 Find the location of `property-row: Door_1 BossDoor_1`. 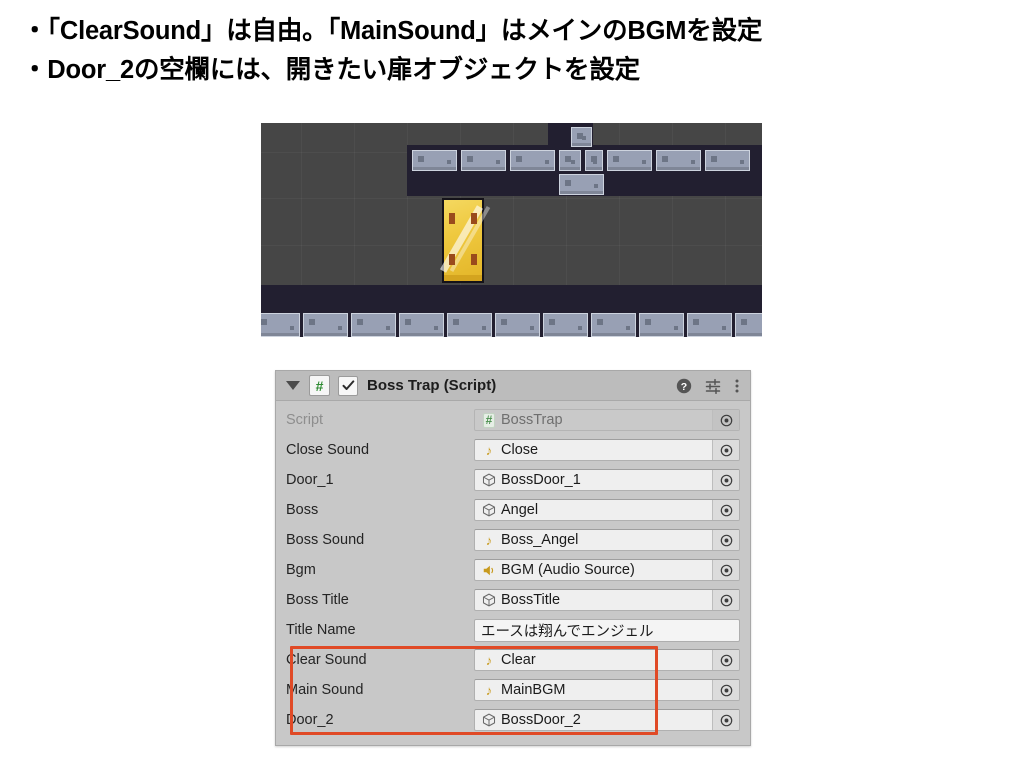

property-row: Door_1 BossDoor_1 is located at coordinates (513, 480).